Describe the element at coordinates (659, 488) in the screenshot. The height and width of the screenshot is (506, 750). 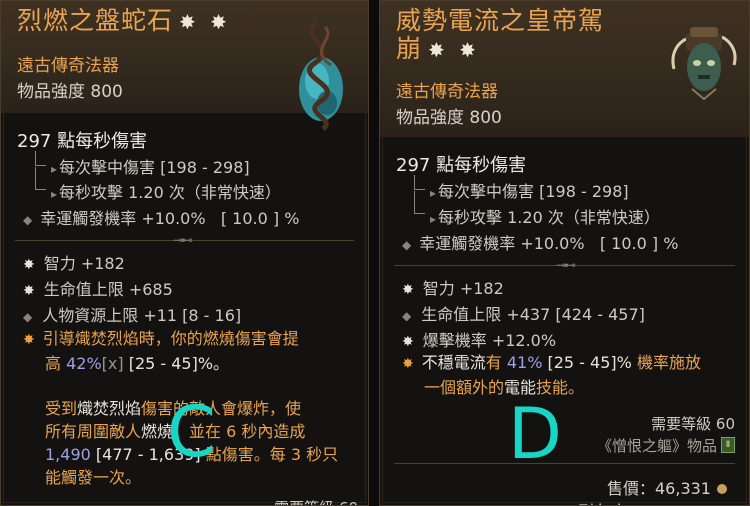
I see `sell-value-text: 售價：46,331` at that location.